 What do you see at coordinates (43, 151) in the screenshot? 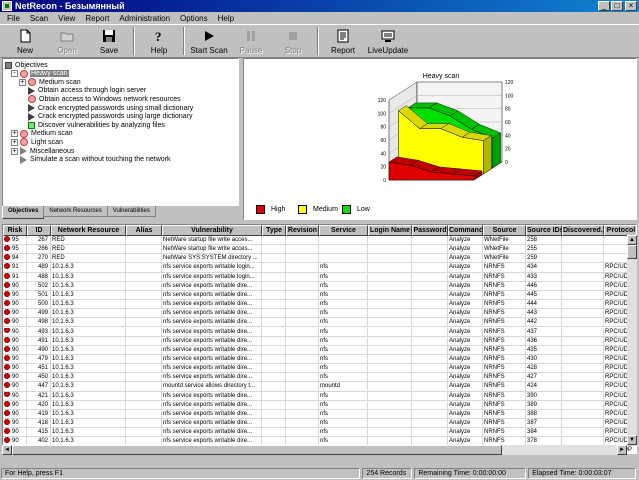
I see `tree-item: + Miscellaneous` at bounding box center [43, 151].